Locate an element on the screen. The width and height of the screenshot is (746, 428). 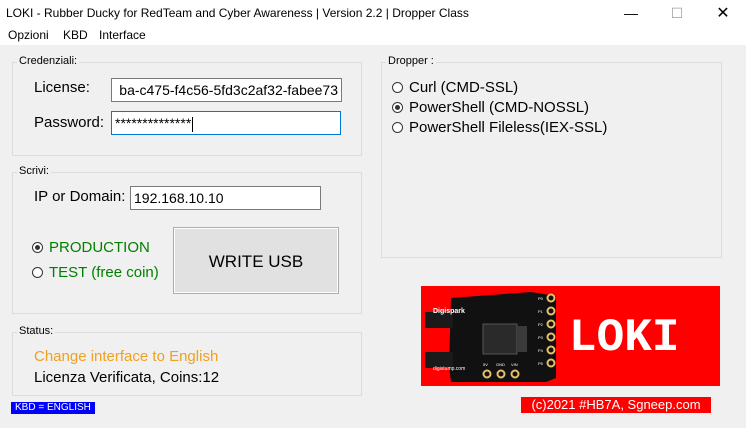
curl-radio: Curl (CMD-SSL) is located at coordinates (455, 87).